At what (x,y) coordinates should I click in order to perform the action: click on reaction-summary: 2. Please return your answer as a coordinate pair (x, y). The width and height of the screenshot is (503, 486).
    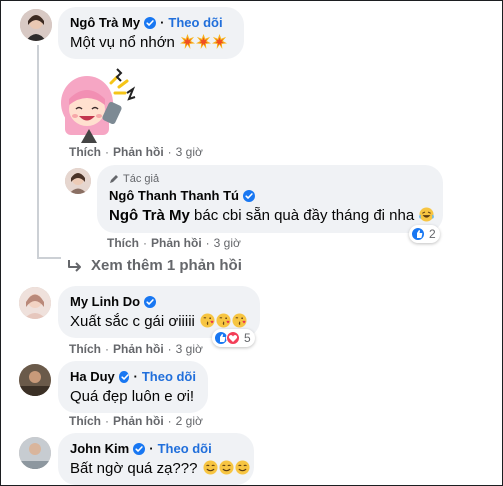
    Looking at the image, I should click on (424, 234).